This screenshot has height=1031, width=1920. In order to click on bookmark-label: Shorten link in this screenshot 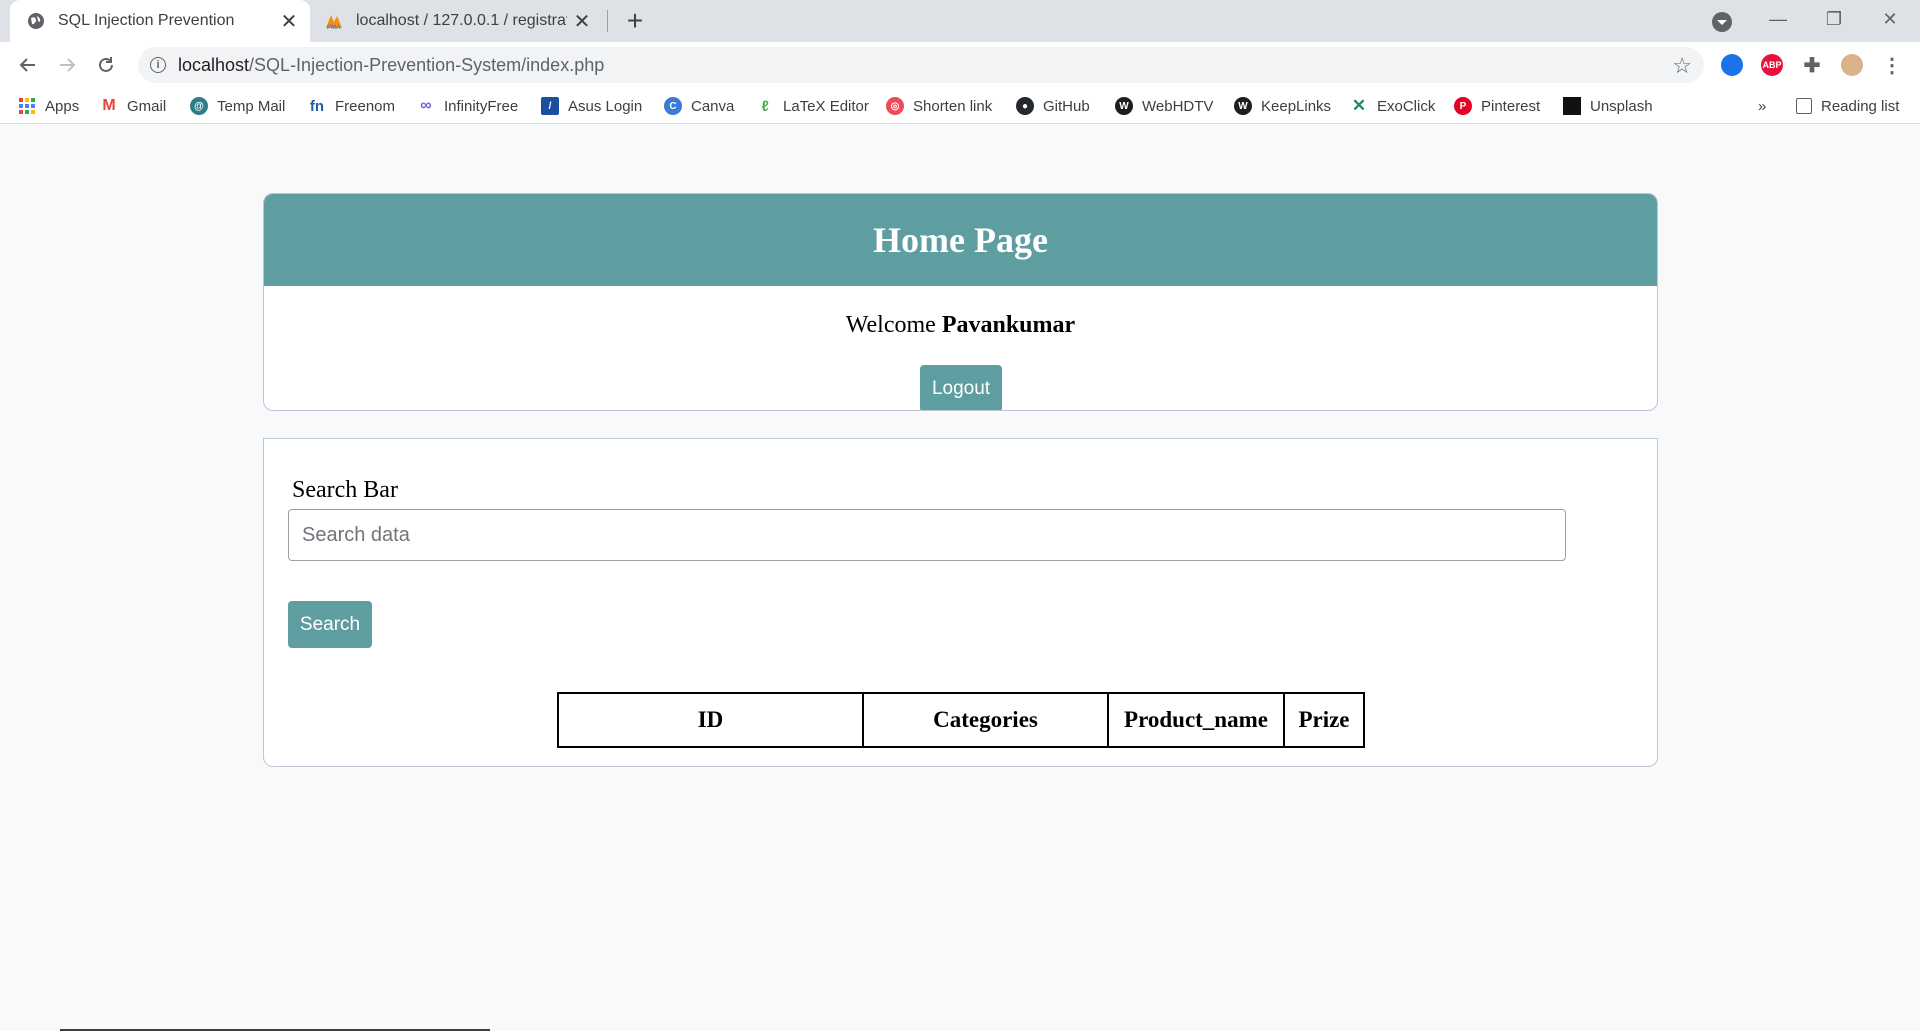, I will do `click(953, 106)`.